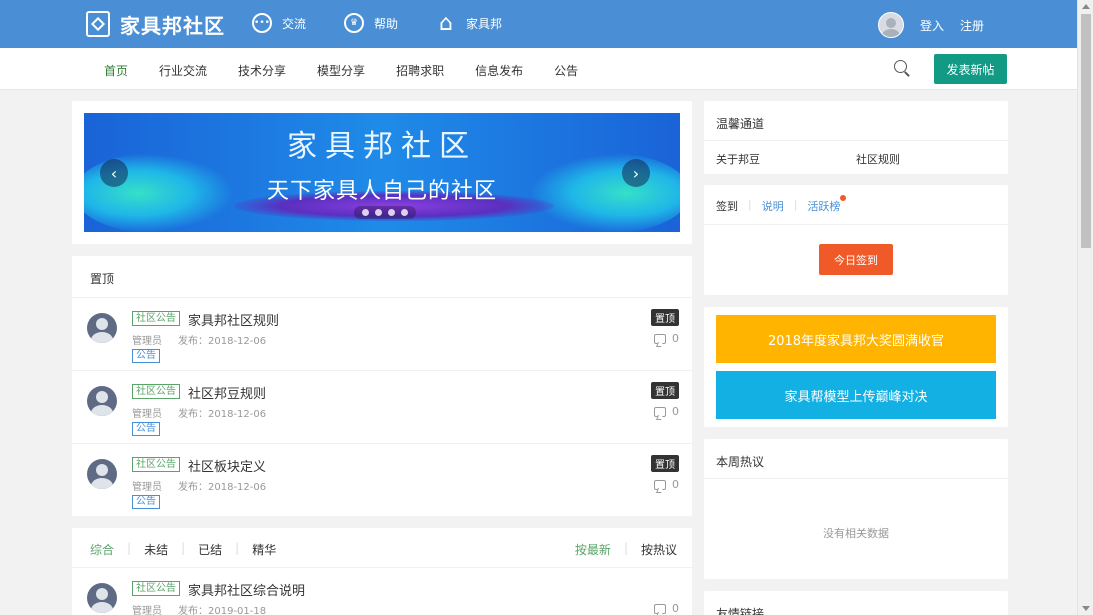 This screenshot has height=615, width=1093. I want to click on thread-title: 社区邦豆规则, so click(227, 392).